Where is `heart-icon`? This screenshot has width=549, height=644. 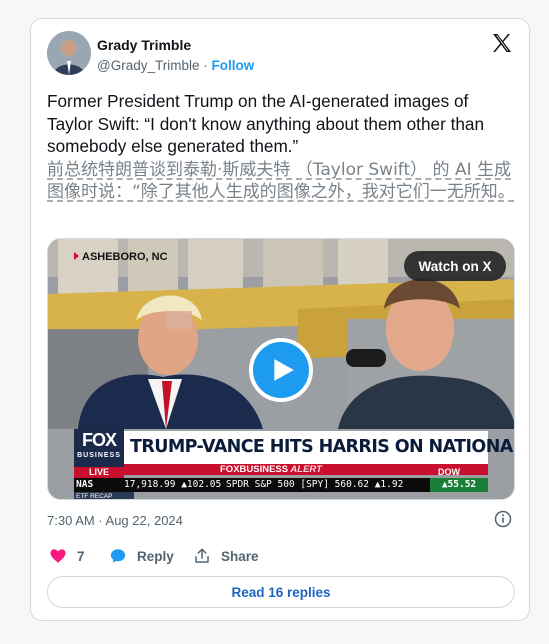 heart-icon is located at coordinates (58, 556).